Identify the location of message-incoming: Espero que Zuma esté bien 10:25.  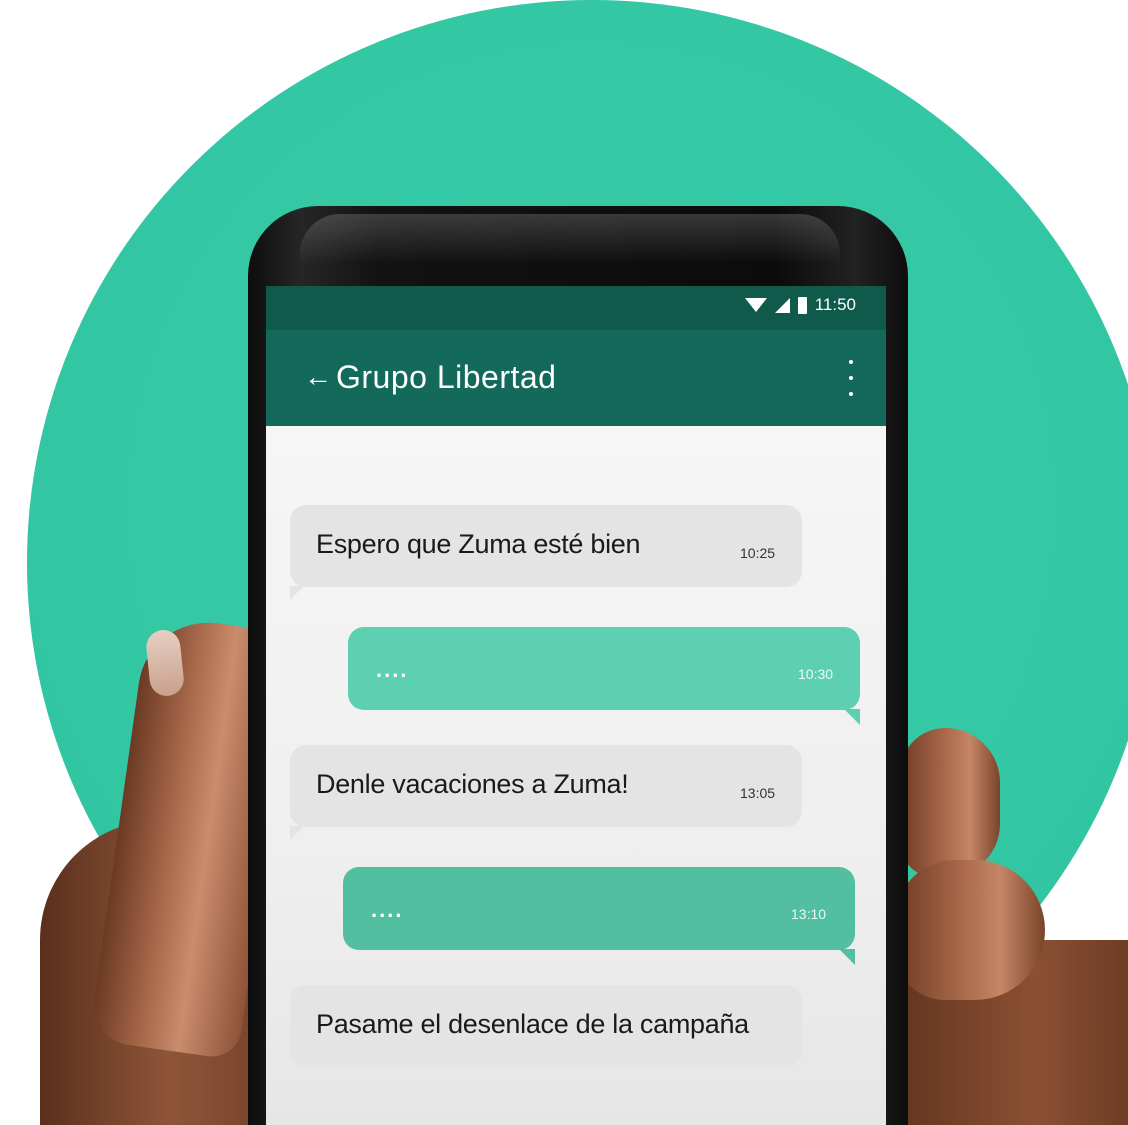
(546, 546).